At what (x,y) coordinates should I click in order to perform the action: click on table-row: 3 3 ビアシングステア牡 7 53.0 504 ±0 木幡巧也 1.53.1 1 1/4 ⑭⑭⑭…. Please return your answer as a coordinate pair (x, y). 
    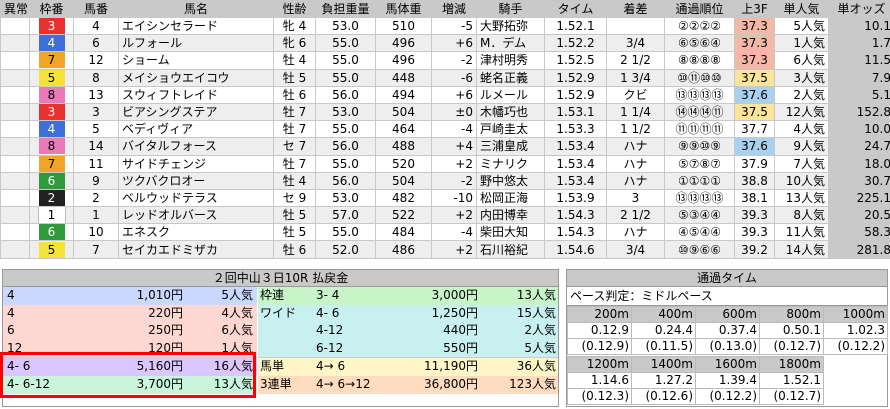
    Looking at the image, I should click on (445, 112).